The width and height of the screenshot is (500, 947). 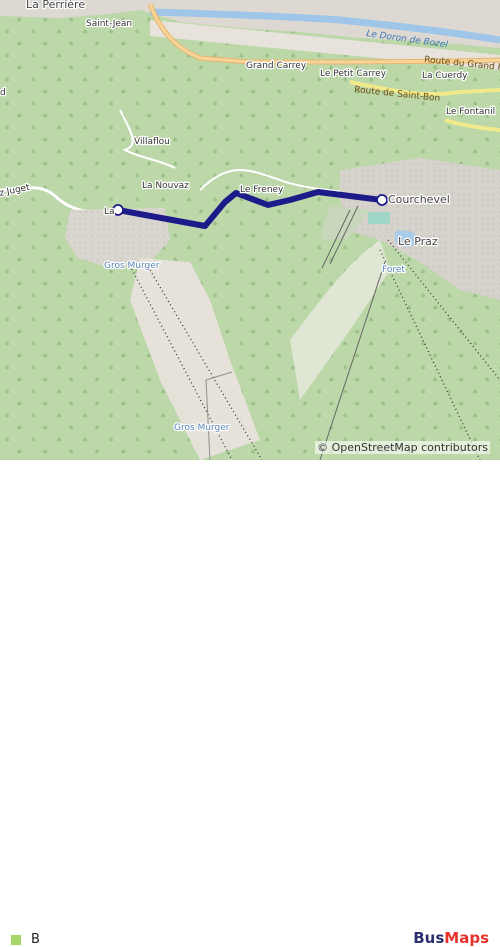 What do you see at coordinates (379, 218) in the screenshot?
I see `water-feature` at bounding box center [379, 218].